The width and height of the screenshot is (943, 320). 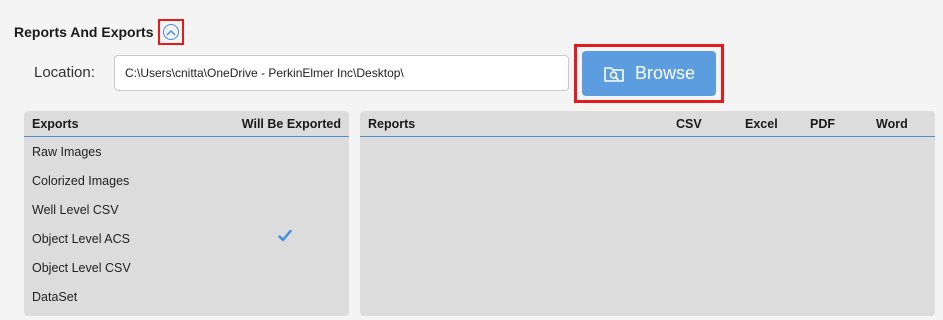 I want to click on collapse-button, so click(x=170, y=32).